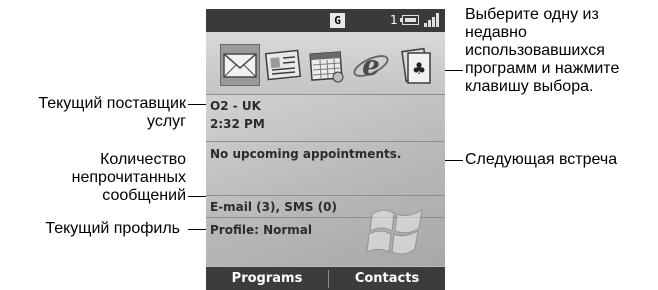 Image resolution: width=658 pixels, height=290 pixels. I want to click on clock-time: 2:32 PM, so click(237, 124).